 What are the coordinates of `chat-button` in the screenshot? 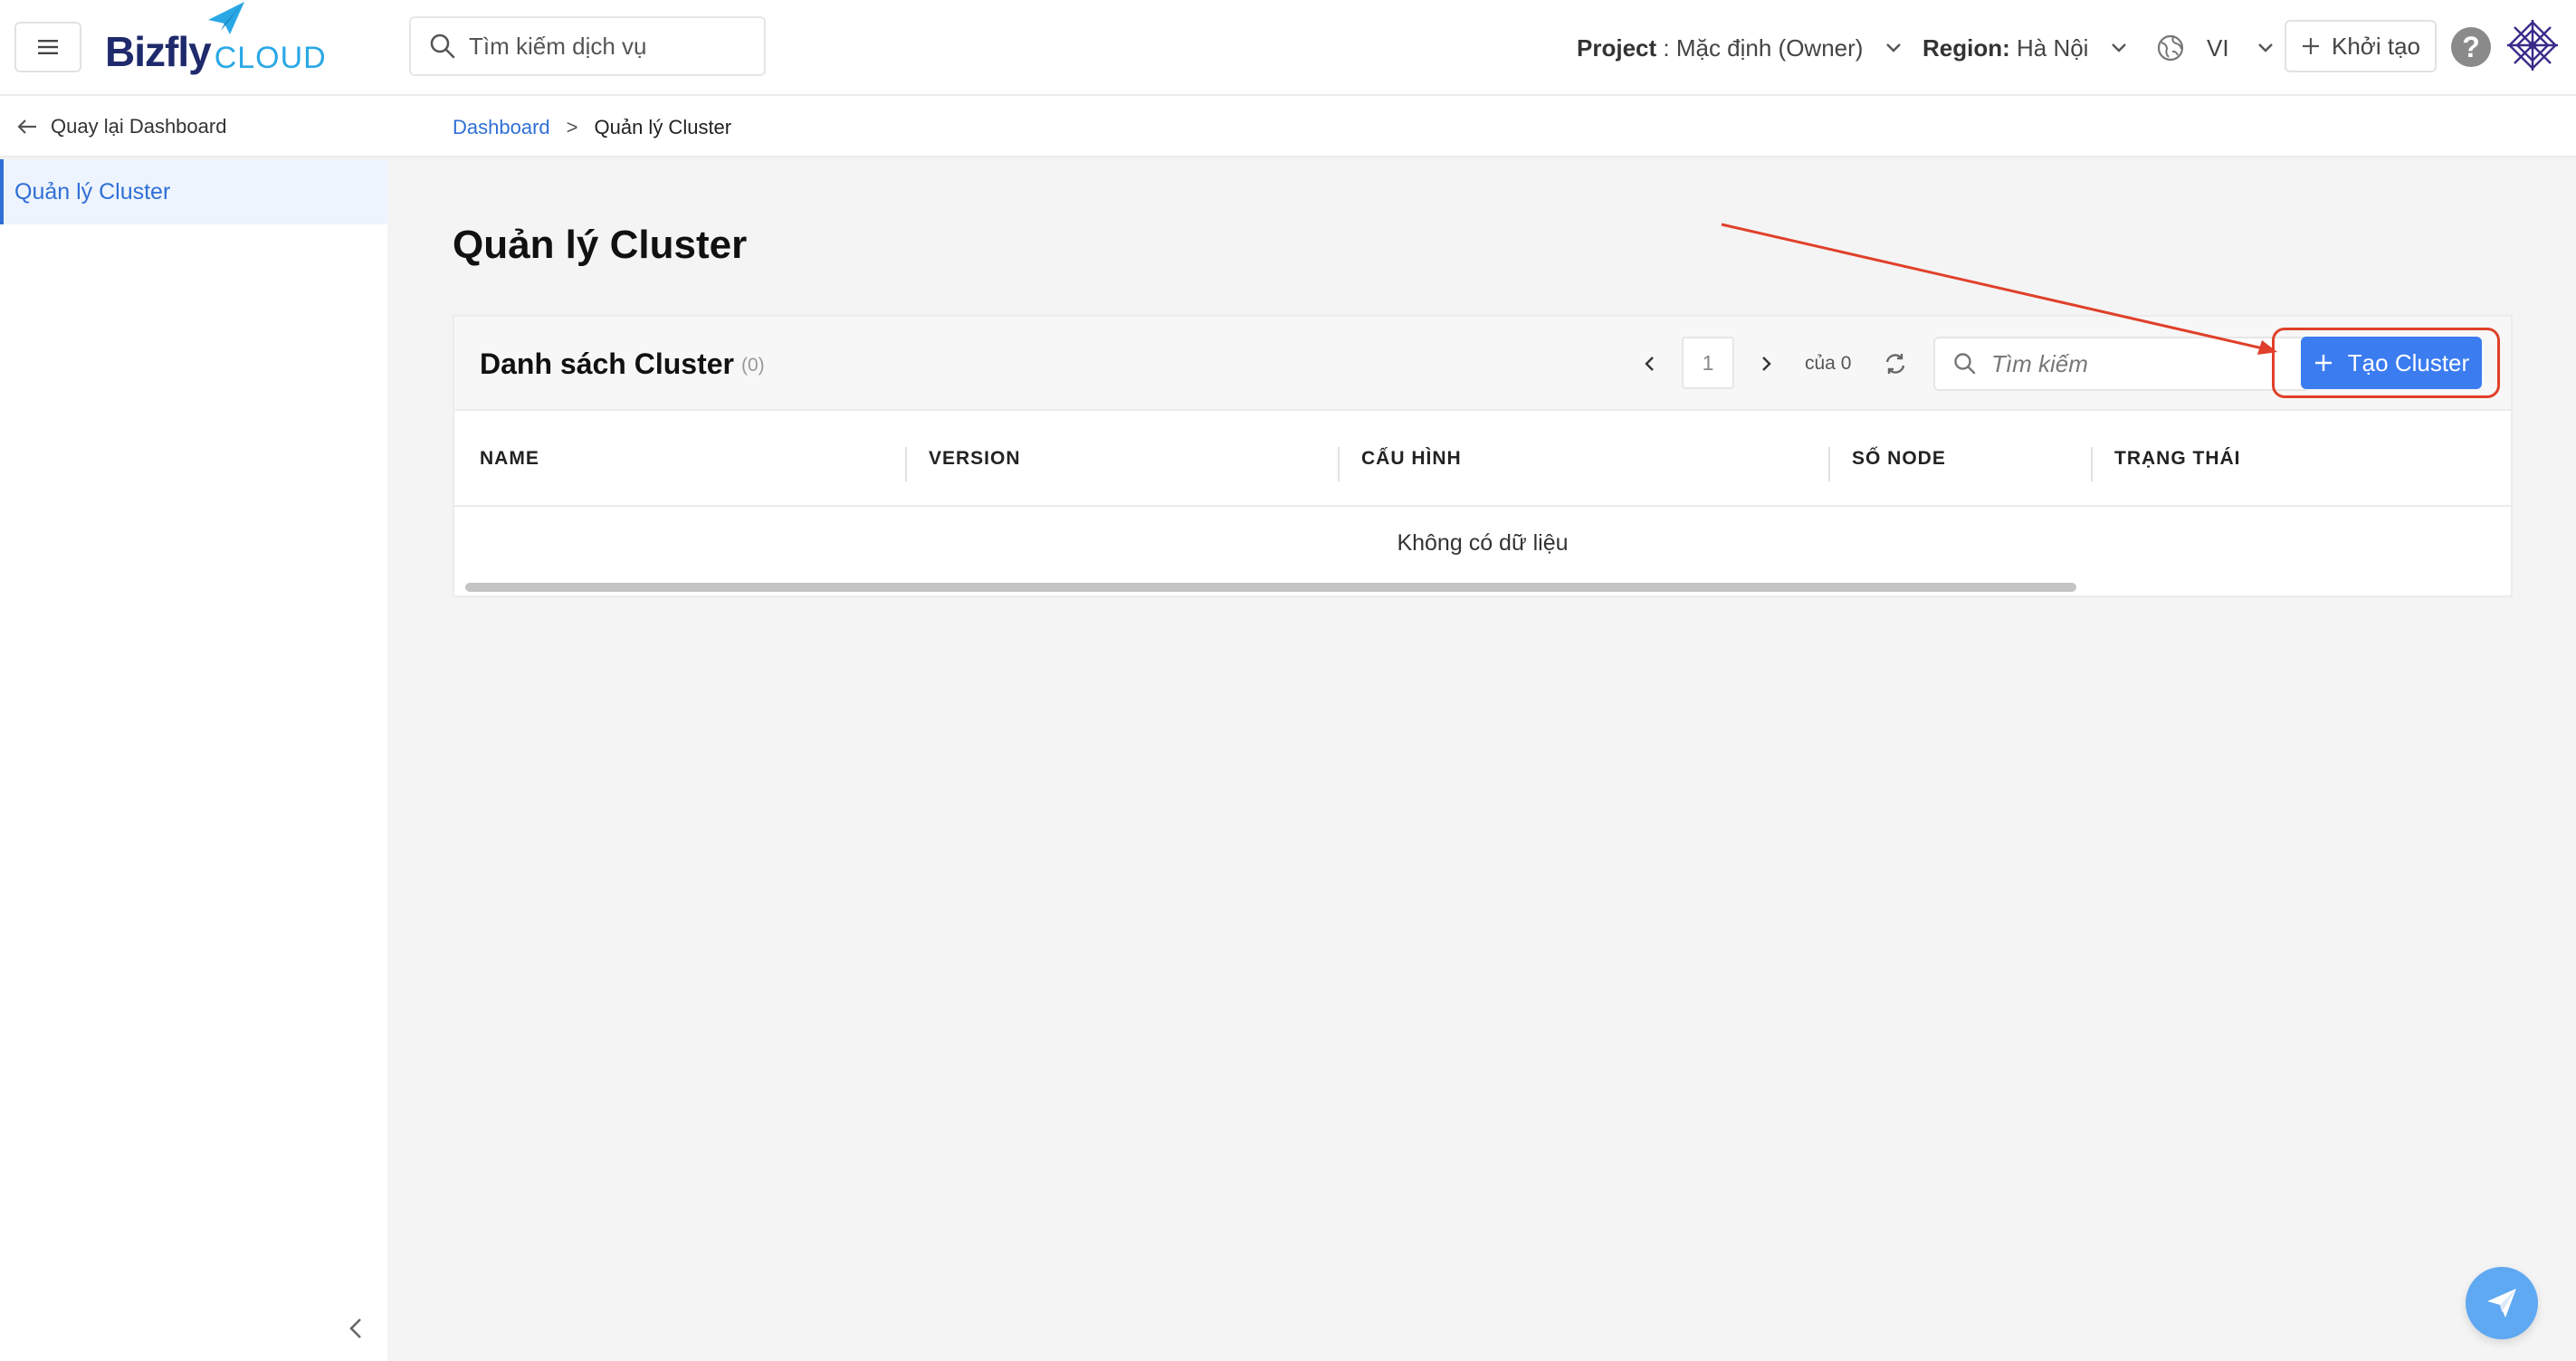 It's located at (2502, 1303).